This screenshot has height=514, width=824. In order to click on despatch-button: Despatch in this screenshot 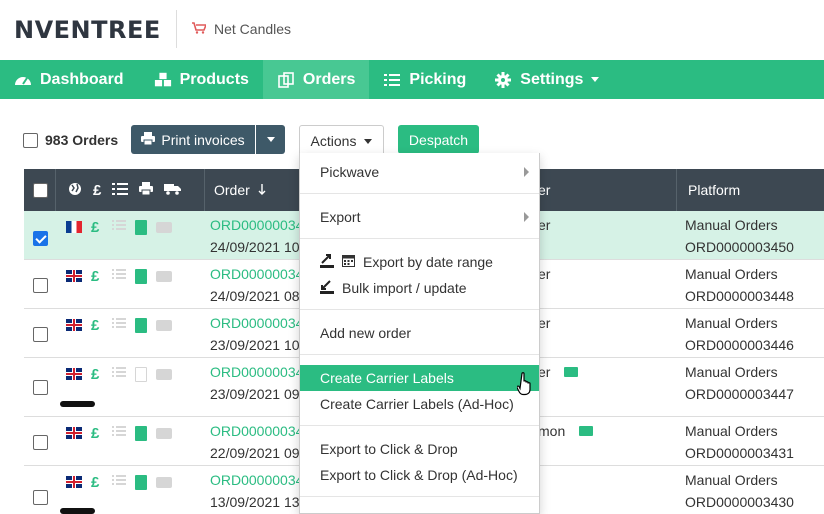, I will do `click(438, 139)`.